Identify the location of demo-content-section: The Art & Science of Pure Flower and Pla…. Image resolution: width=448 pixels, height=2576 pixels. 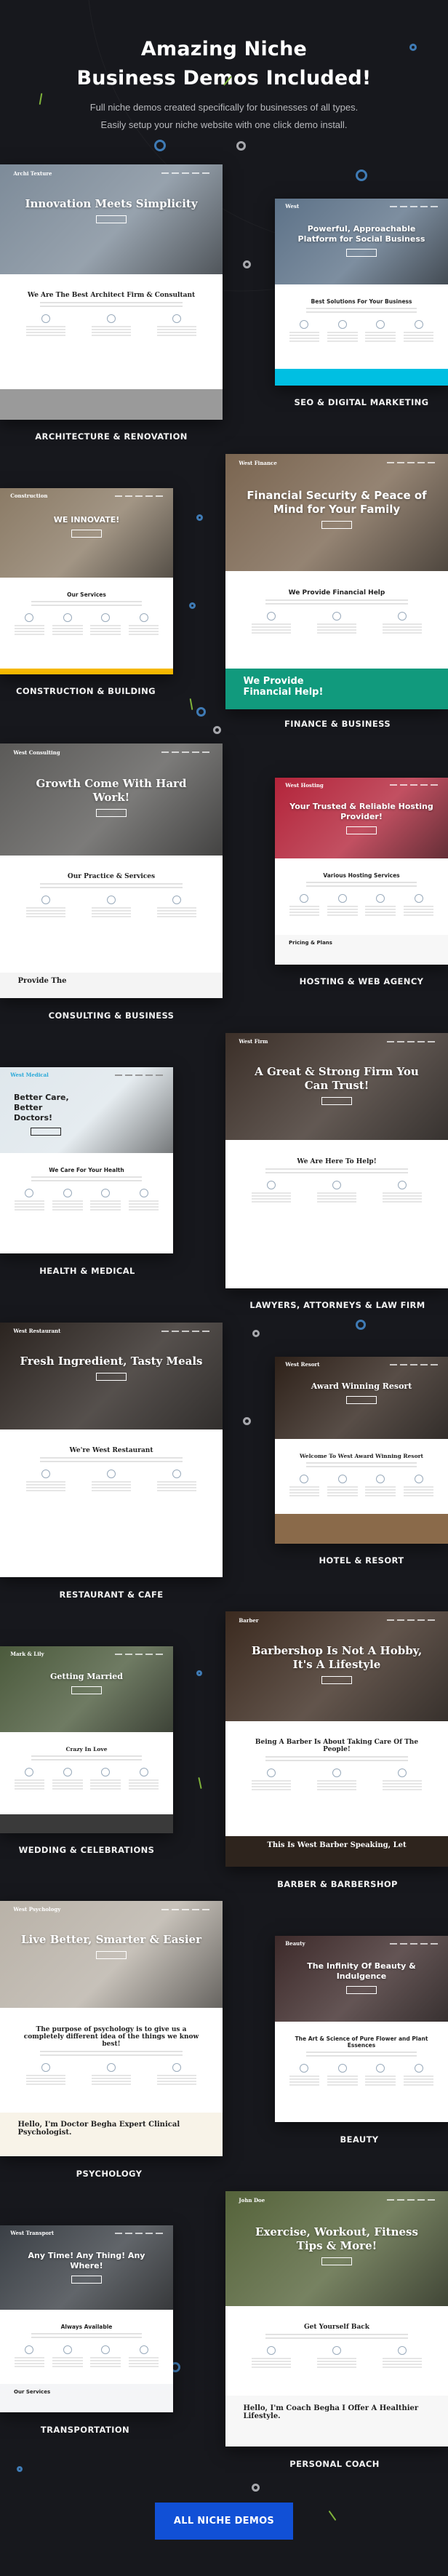
(361, 2054).